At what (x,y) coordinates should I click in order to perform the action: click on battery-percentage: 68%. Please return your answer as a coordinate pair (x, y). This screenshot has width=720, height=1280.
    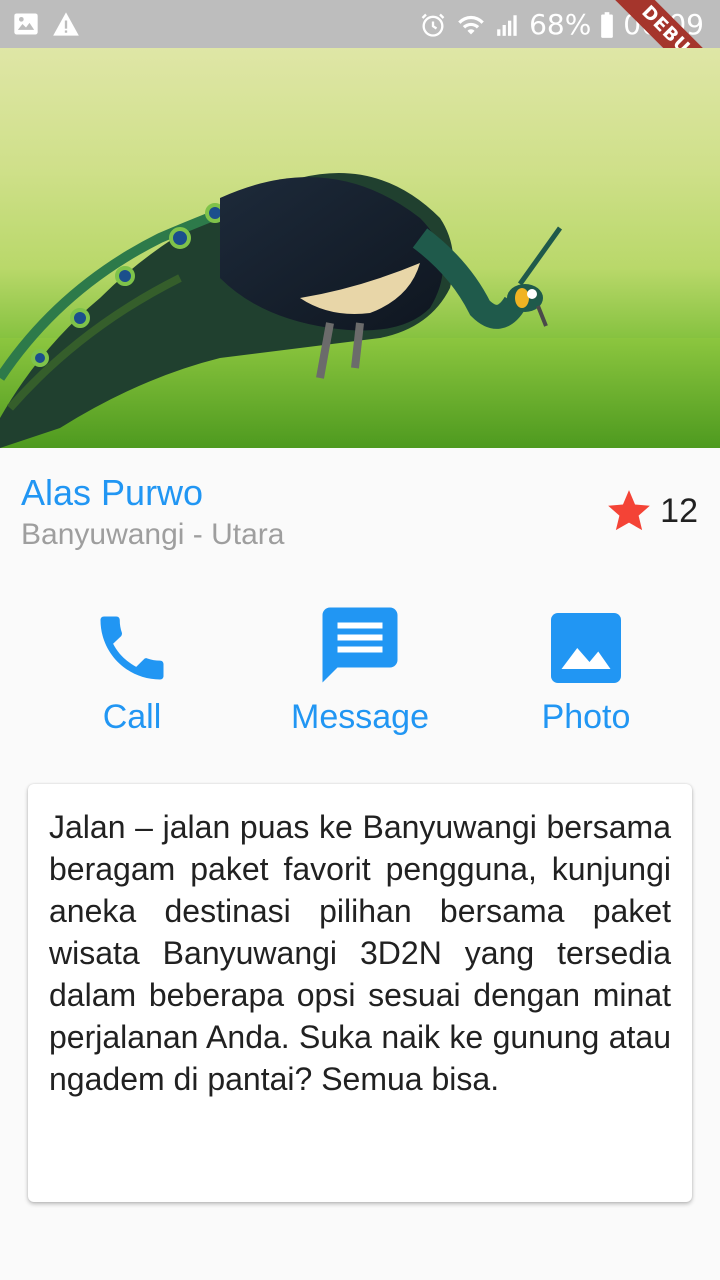
    Looking at the image, I should click on (560, 24).